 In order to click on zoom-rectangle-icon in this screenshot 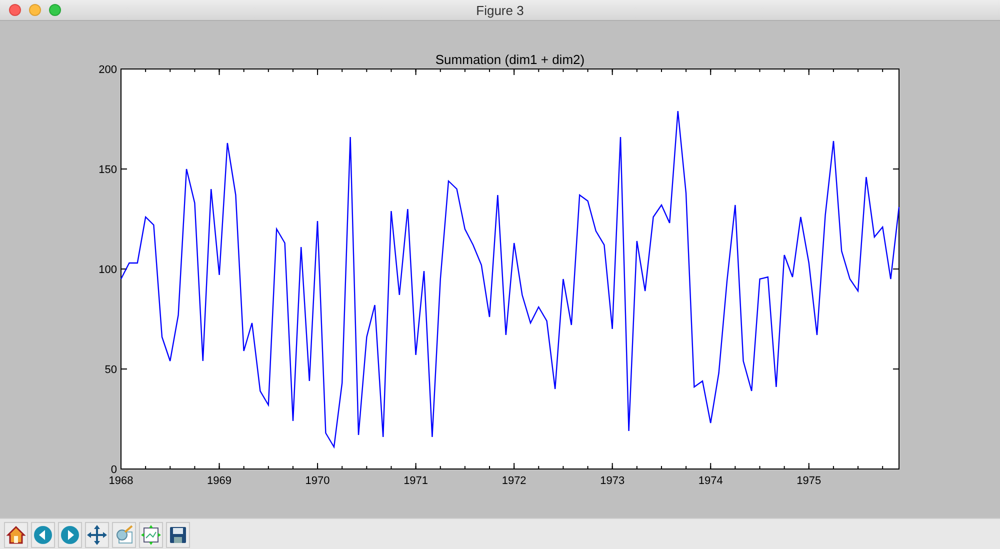, I will do `click(124, 534)`.